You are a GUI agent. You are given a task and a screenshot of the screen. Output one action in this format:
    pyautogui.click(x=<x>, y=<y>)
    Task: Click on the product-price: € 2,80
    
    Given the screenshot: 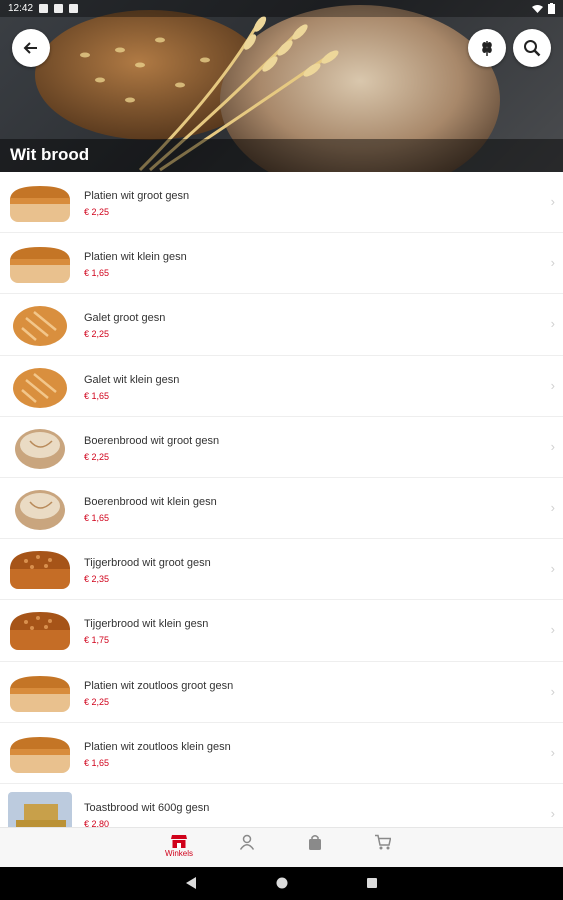 What is the action you would take?
    pyautogui.click(x=97, y=822)
    